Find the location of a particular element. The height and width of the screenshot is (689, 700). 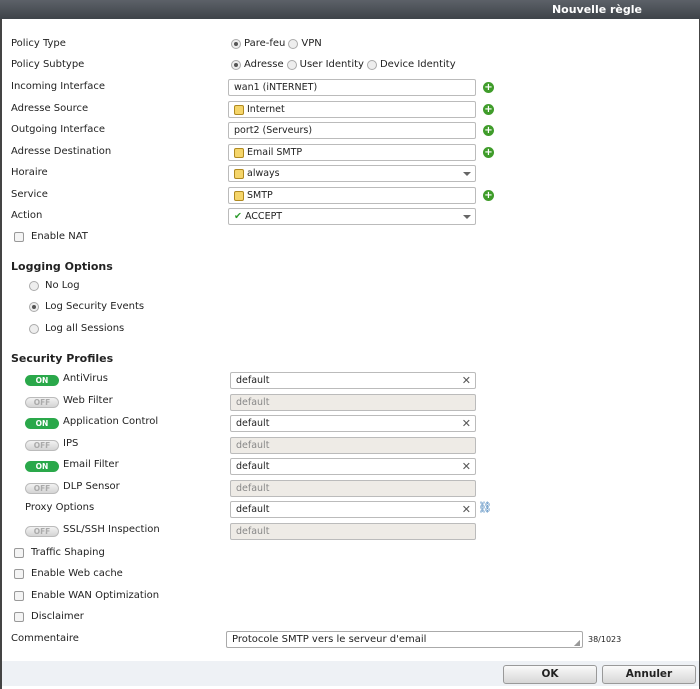

radio-pare-feu is located at coordinates (236, 43).